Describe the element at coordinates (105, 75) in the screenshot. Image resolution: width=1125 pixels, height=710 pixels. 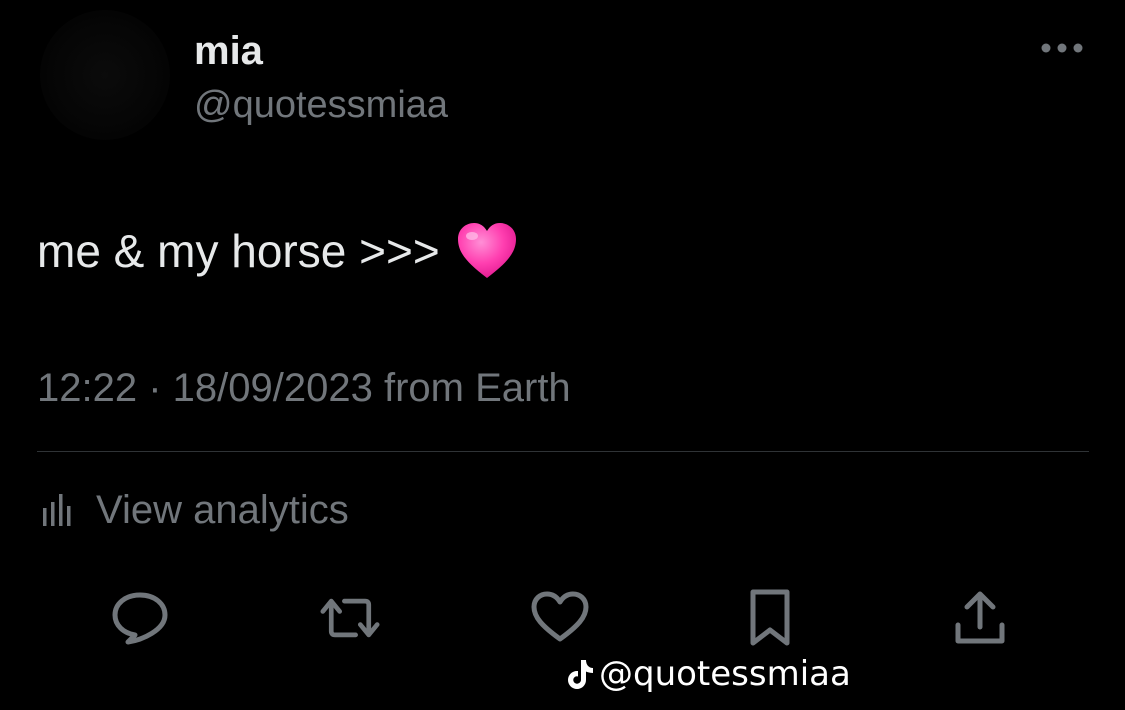
I see `avatar` at that location.